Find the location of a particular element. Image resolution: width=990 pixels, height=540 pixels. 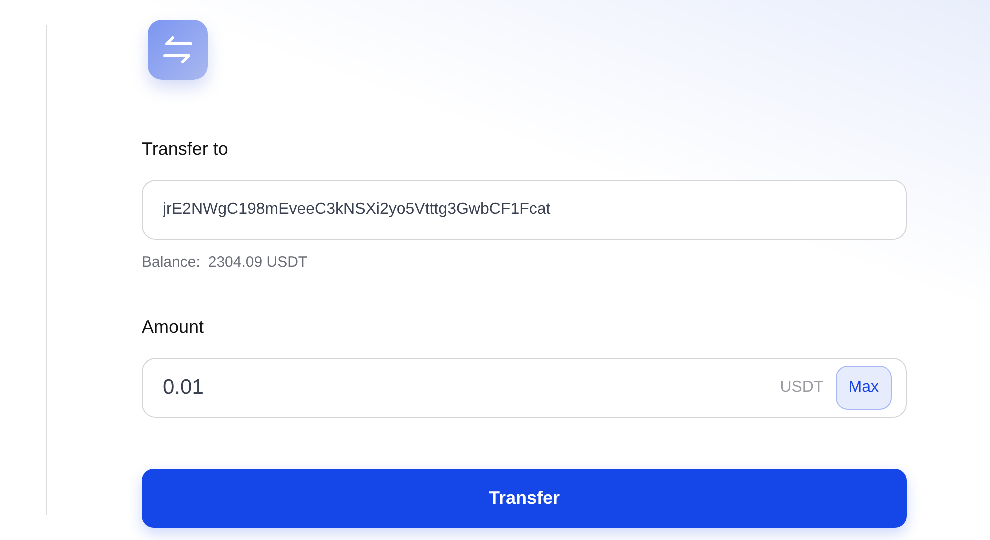

transfer-button: Transfer is located at coordinates (524, 498).